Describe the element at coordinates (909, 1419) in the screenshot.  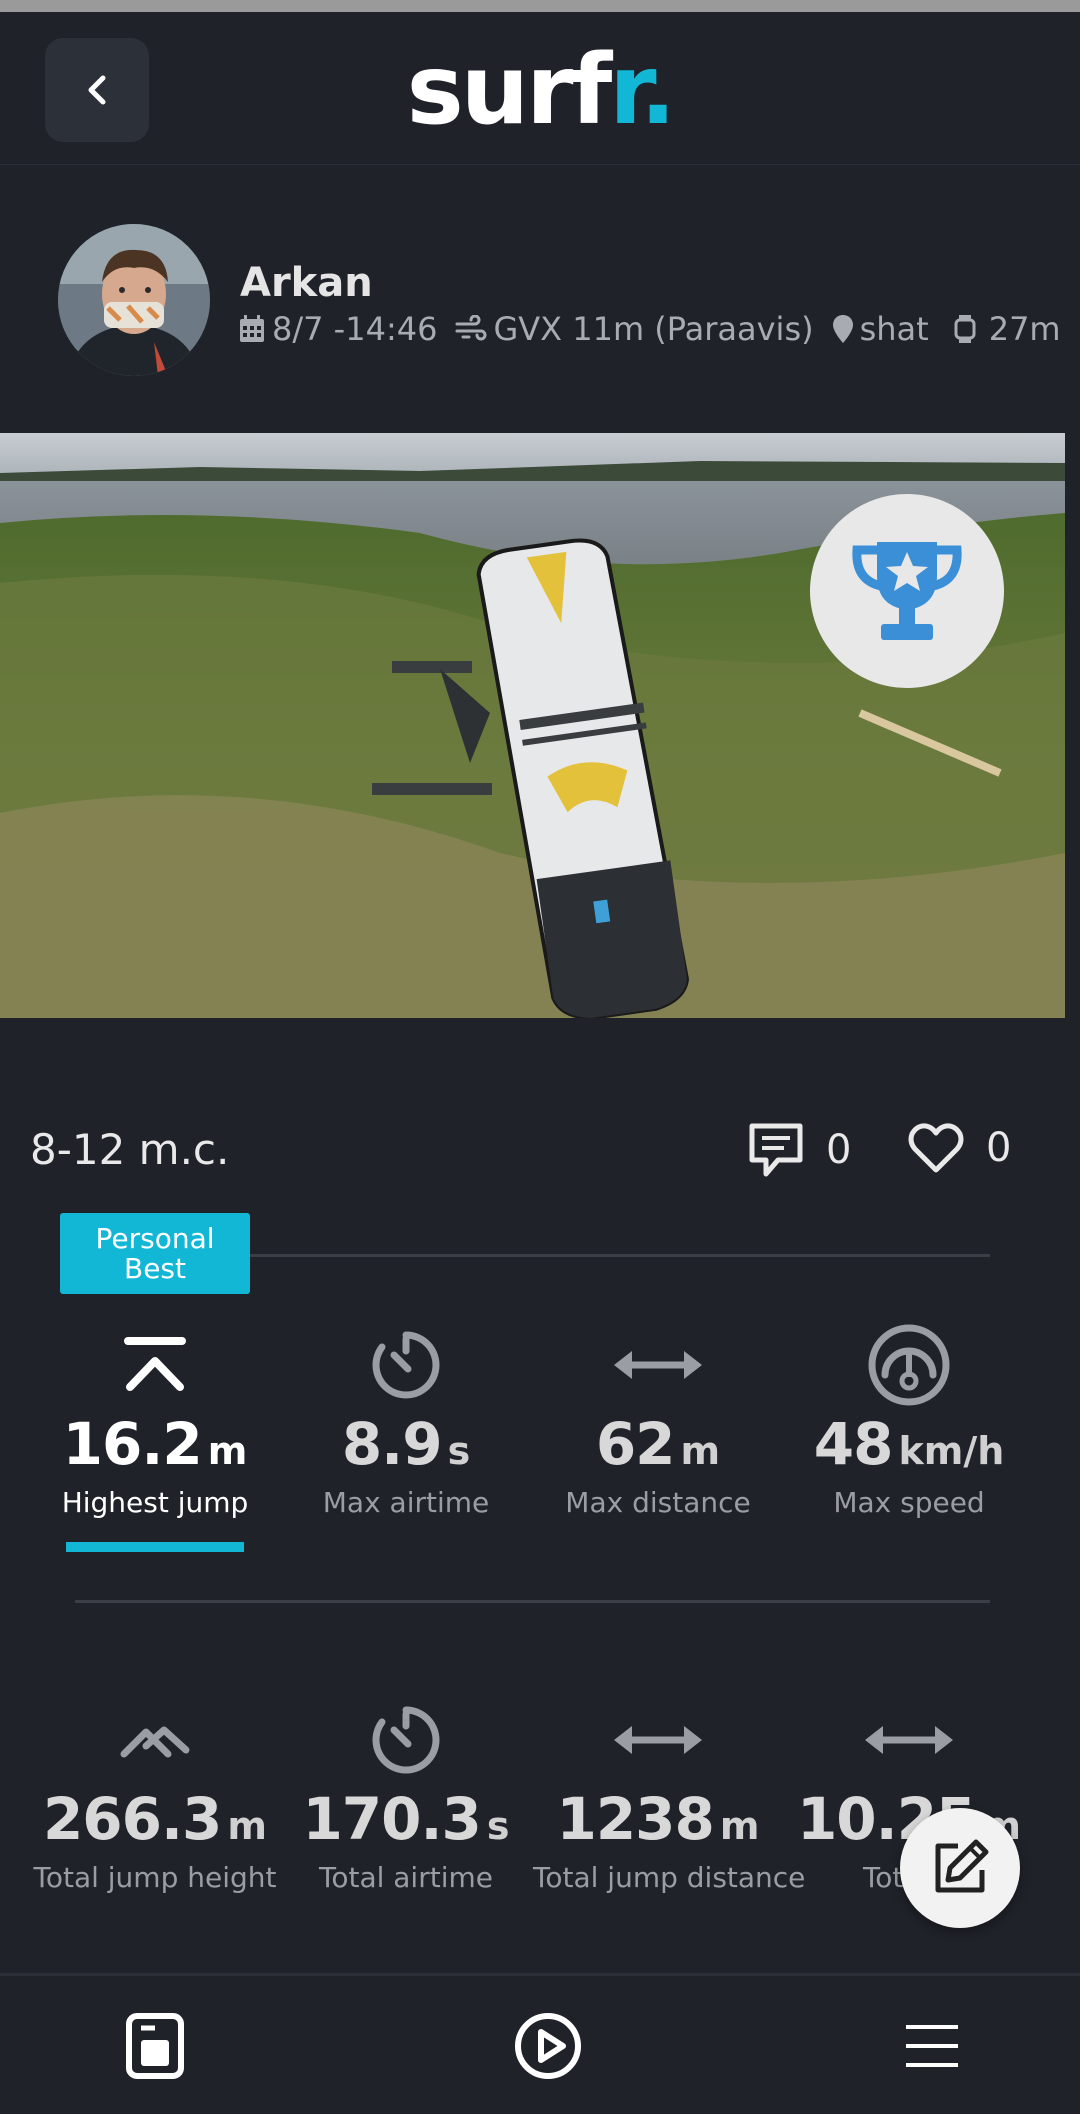
I see `stat-max-speed: 48 km/h Max speed` at that location.